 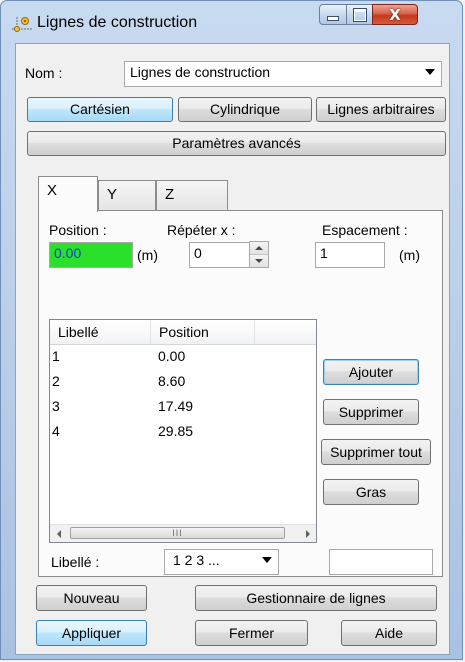 What do you see at coordinates (91, 598) in the screenshot?
I see `nouveau-button: Nouveau` at bounding box center [91, 598].